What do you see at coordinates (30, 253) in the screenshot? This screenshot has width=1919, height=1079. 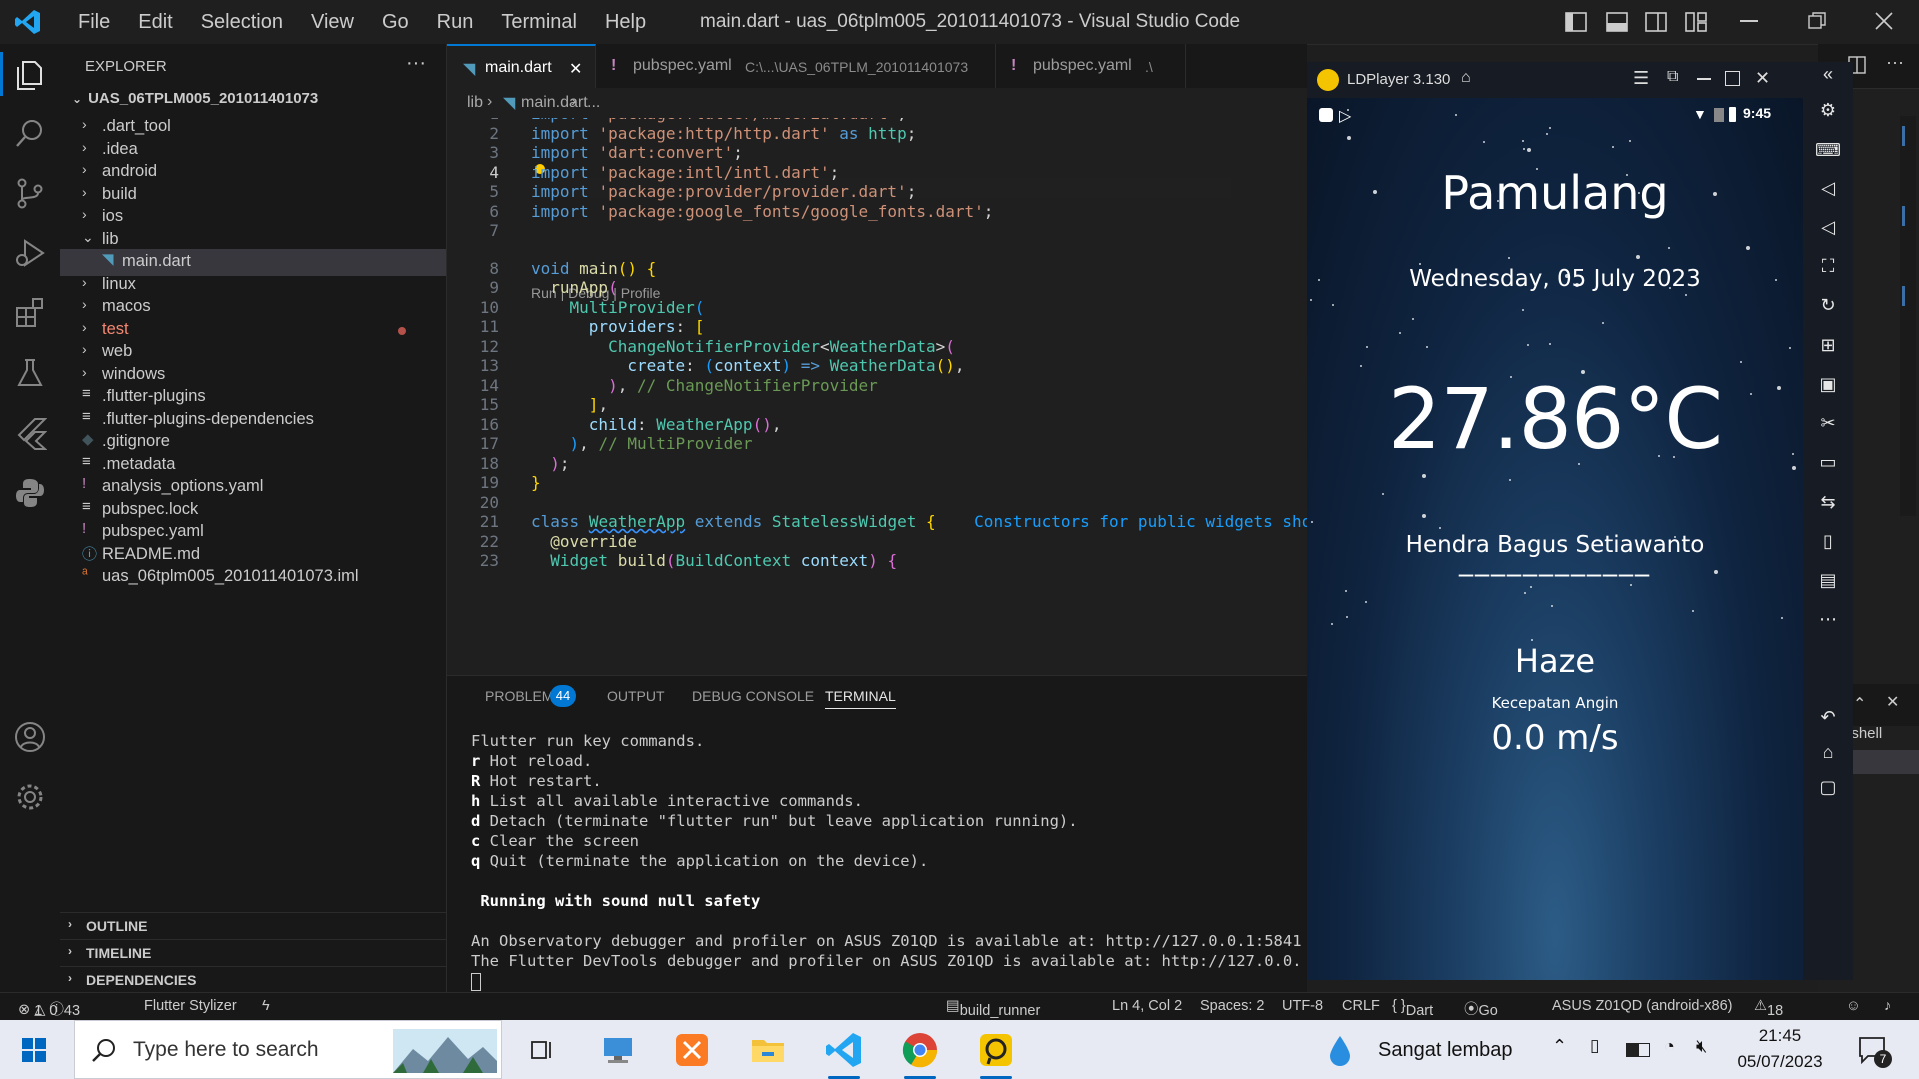 I see `run-debug-icon` at bounding box center [30, 253].